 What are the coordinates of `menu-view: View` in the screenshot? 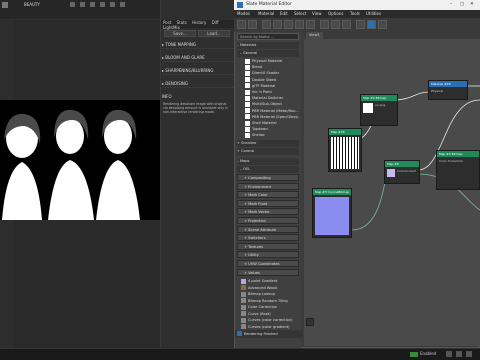 It's located at (317, 14).